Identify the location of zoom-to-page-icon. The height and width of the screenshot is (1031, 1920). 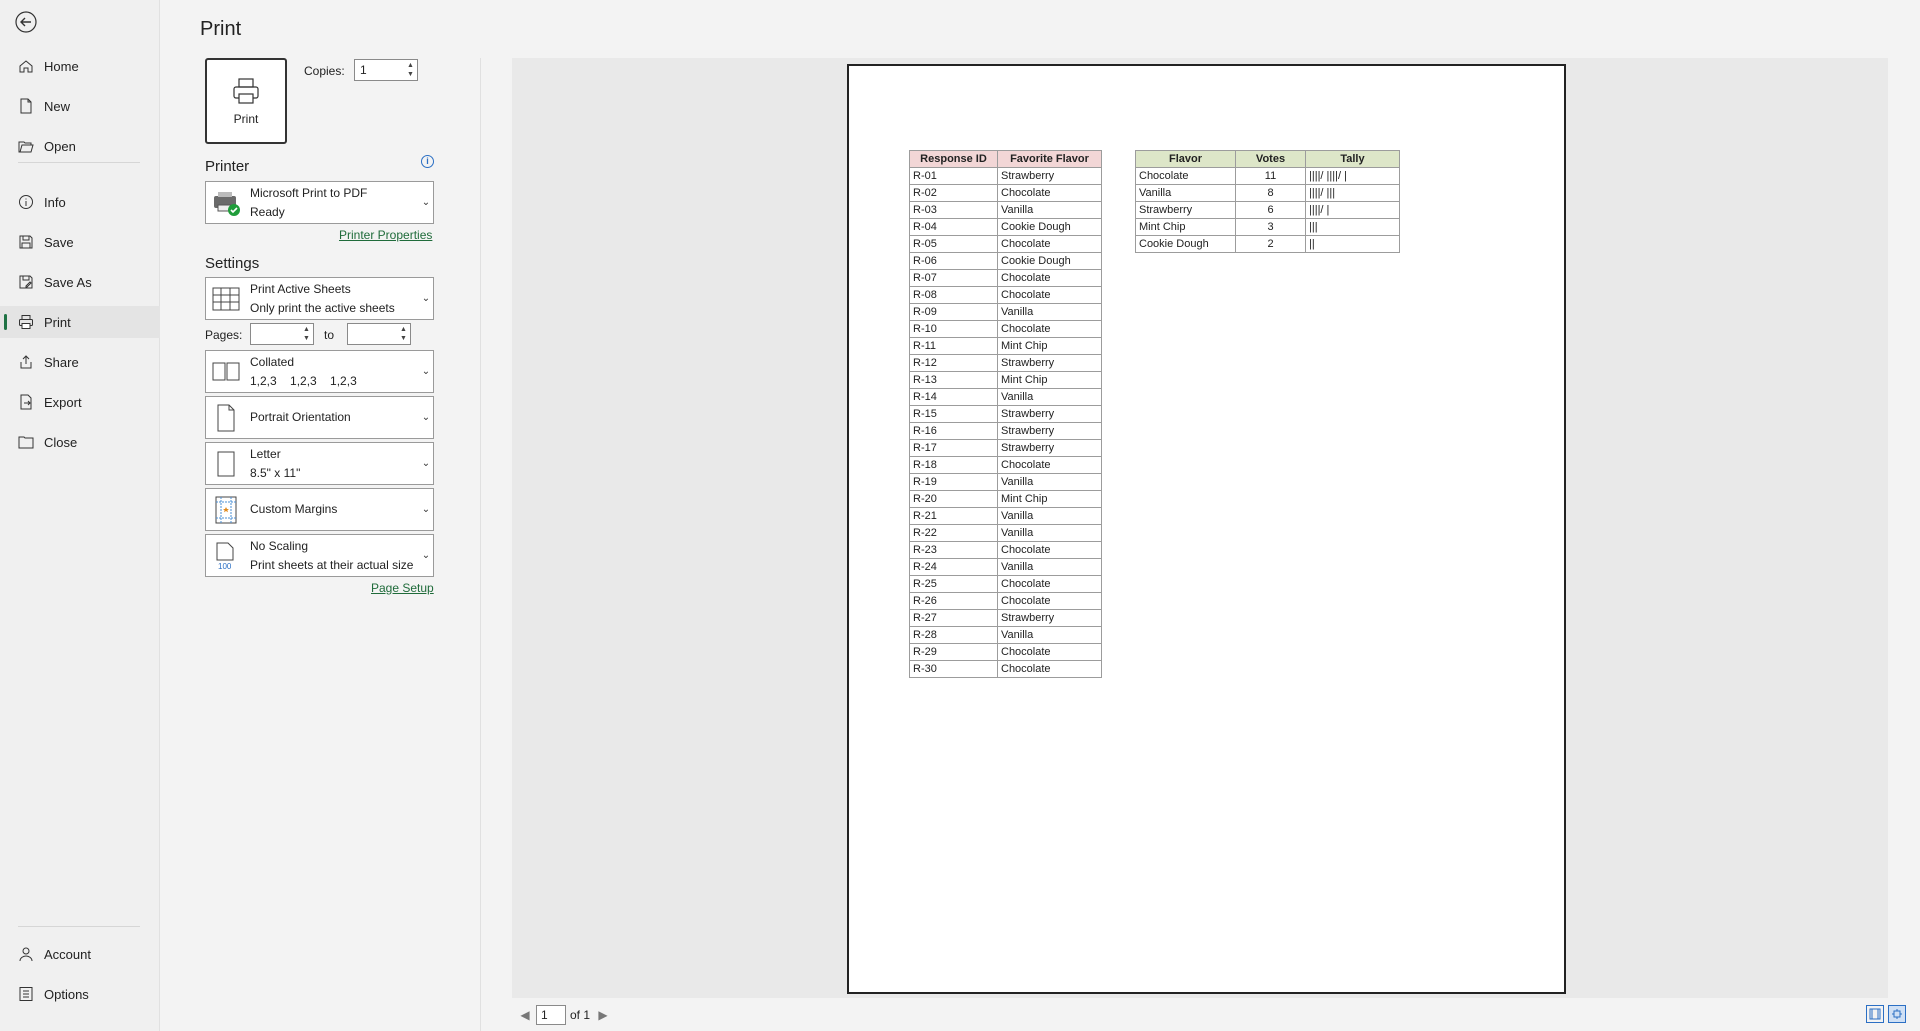
(1897, 1014).